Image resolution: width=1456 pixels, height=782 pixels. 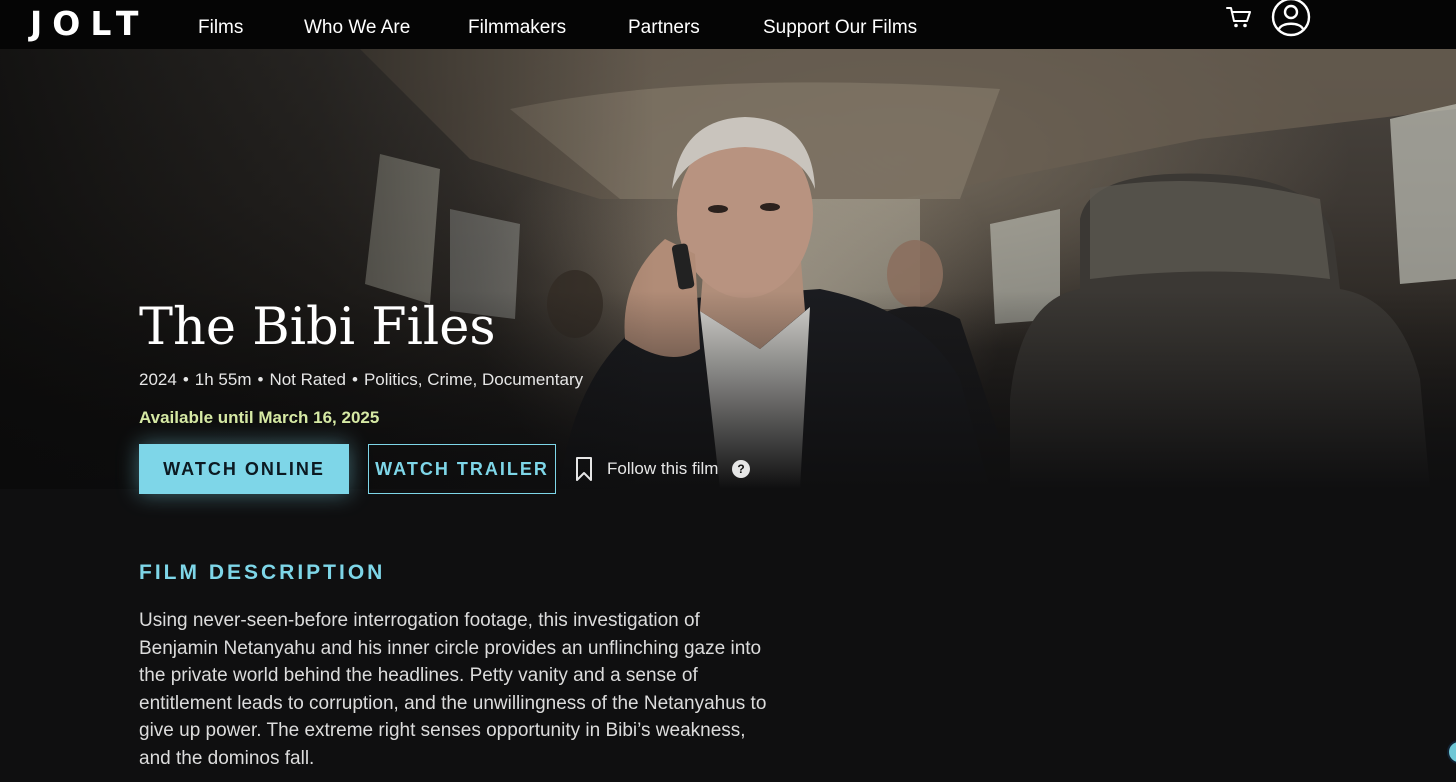 What do you see at coordinates (664, 28) in the screenshot?
I see `nav-link-partners: Partners` at bounding box center [664, 28].